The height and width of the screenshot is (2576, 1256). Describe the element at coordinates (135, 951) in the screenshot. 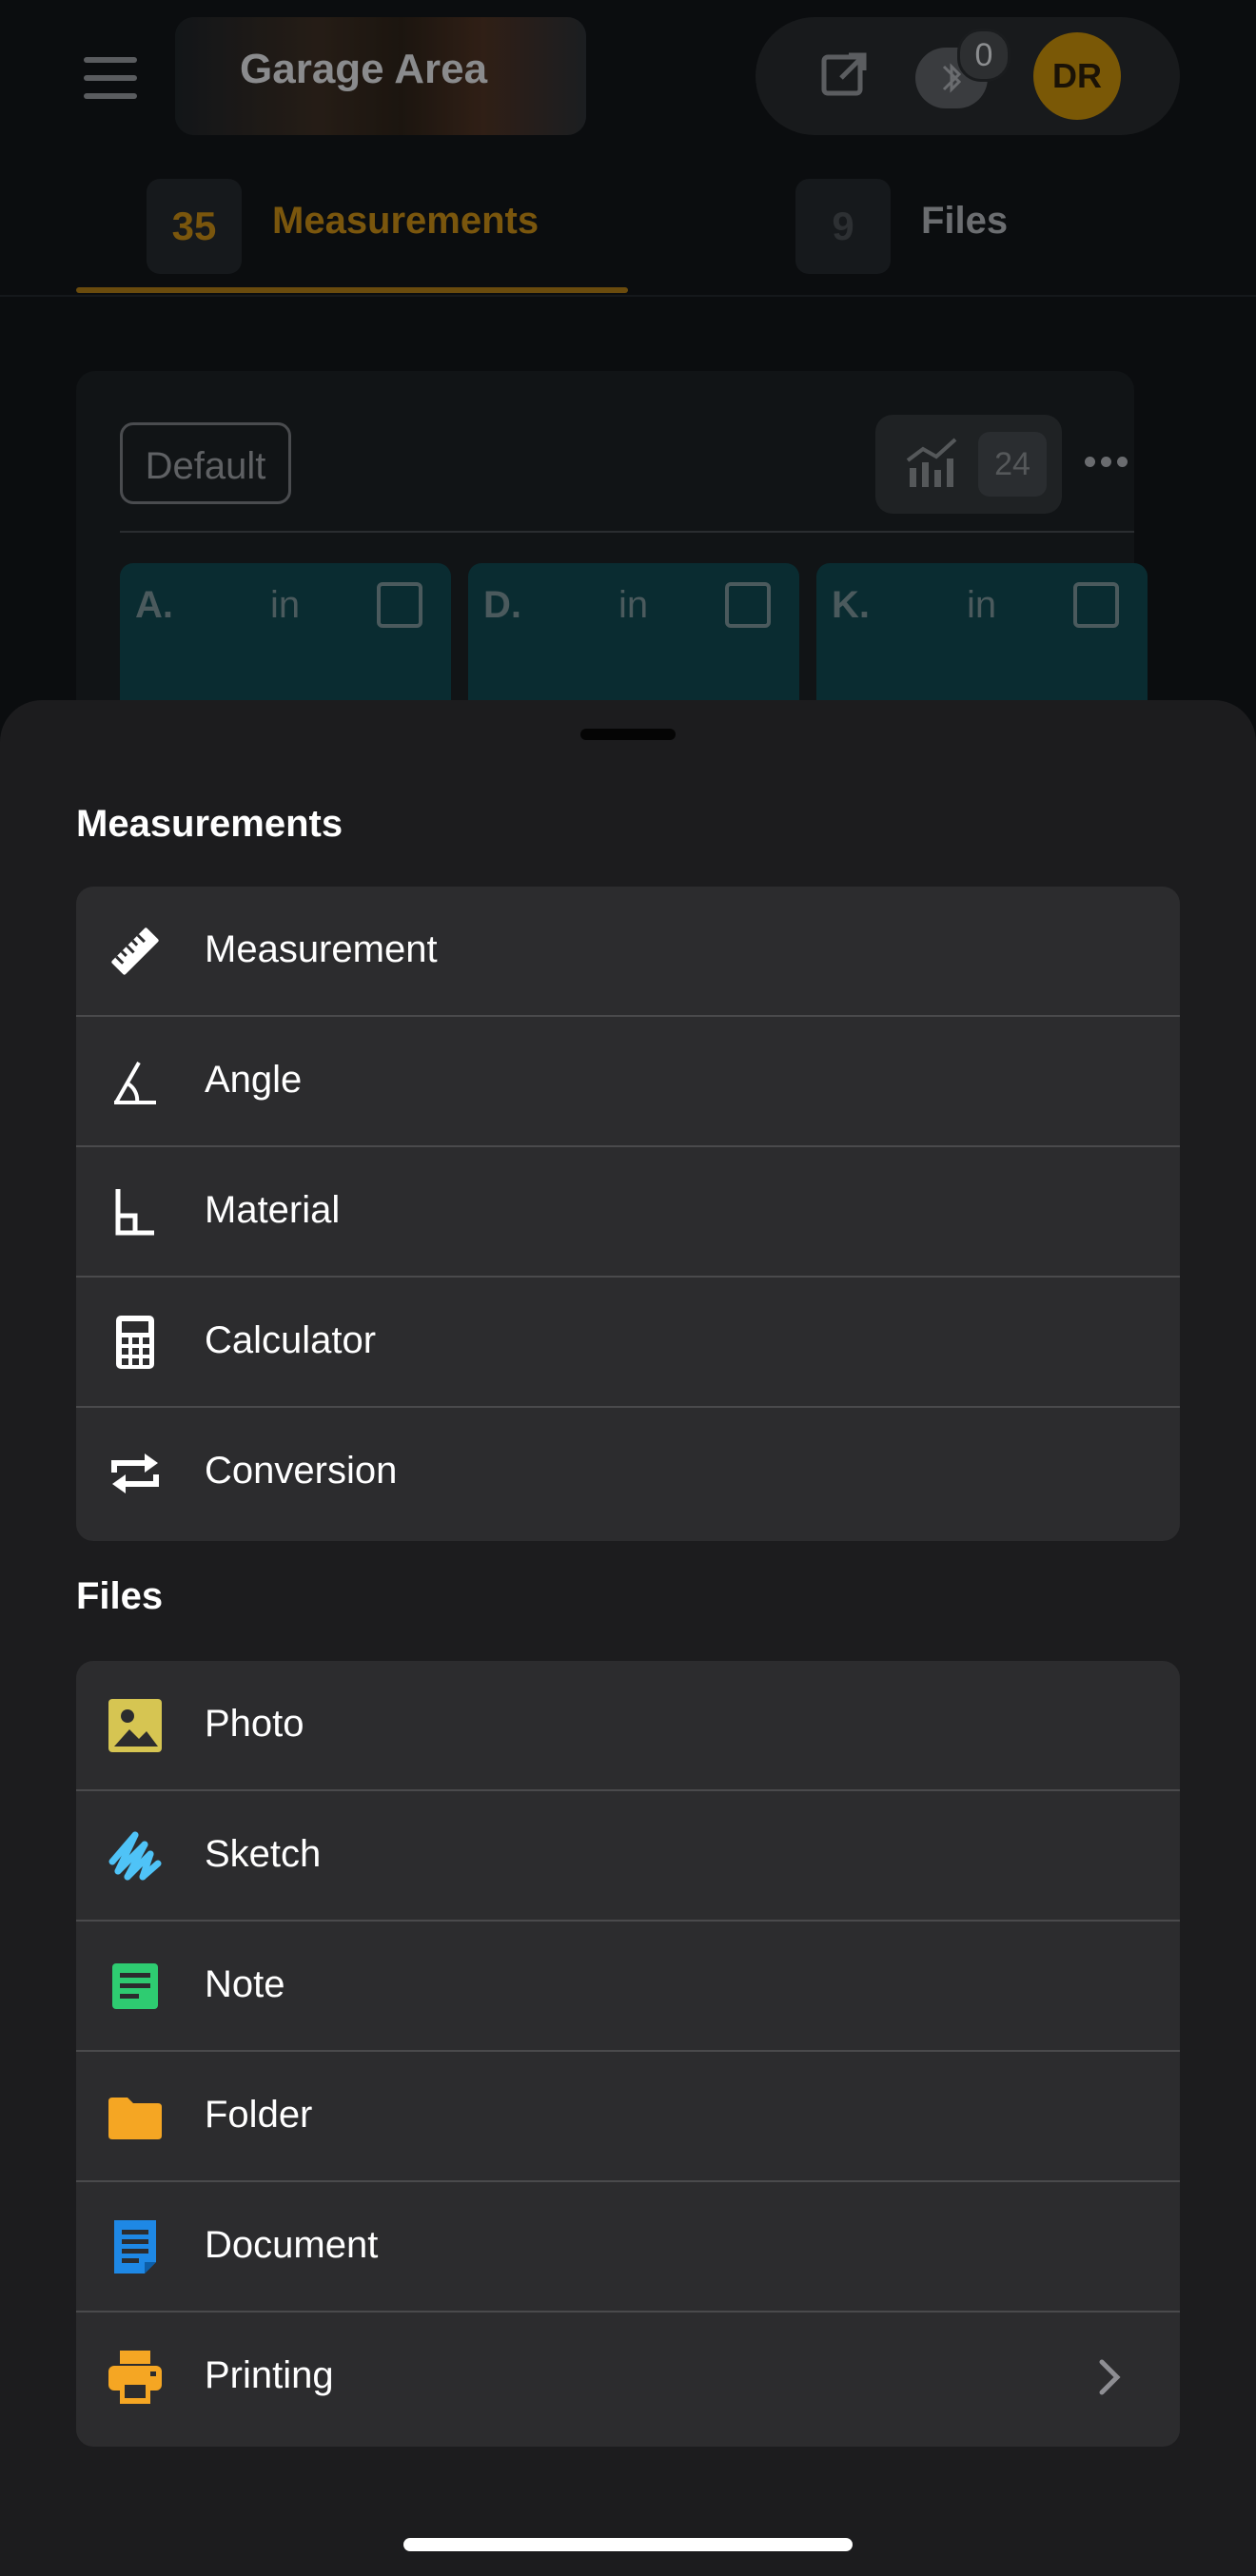

I see `ruler-icon` at that location.